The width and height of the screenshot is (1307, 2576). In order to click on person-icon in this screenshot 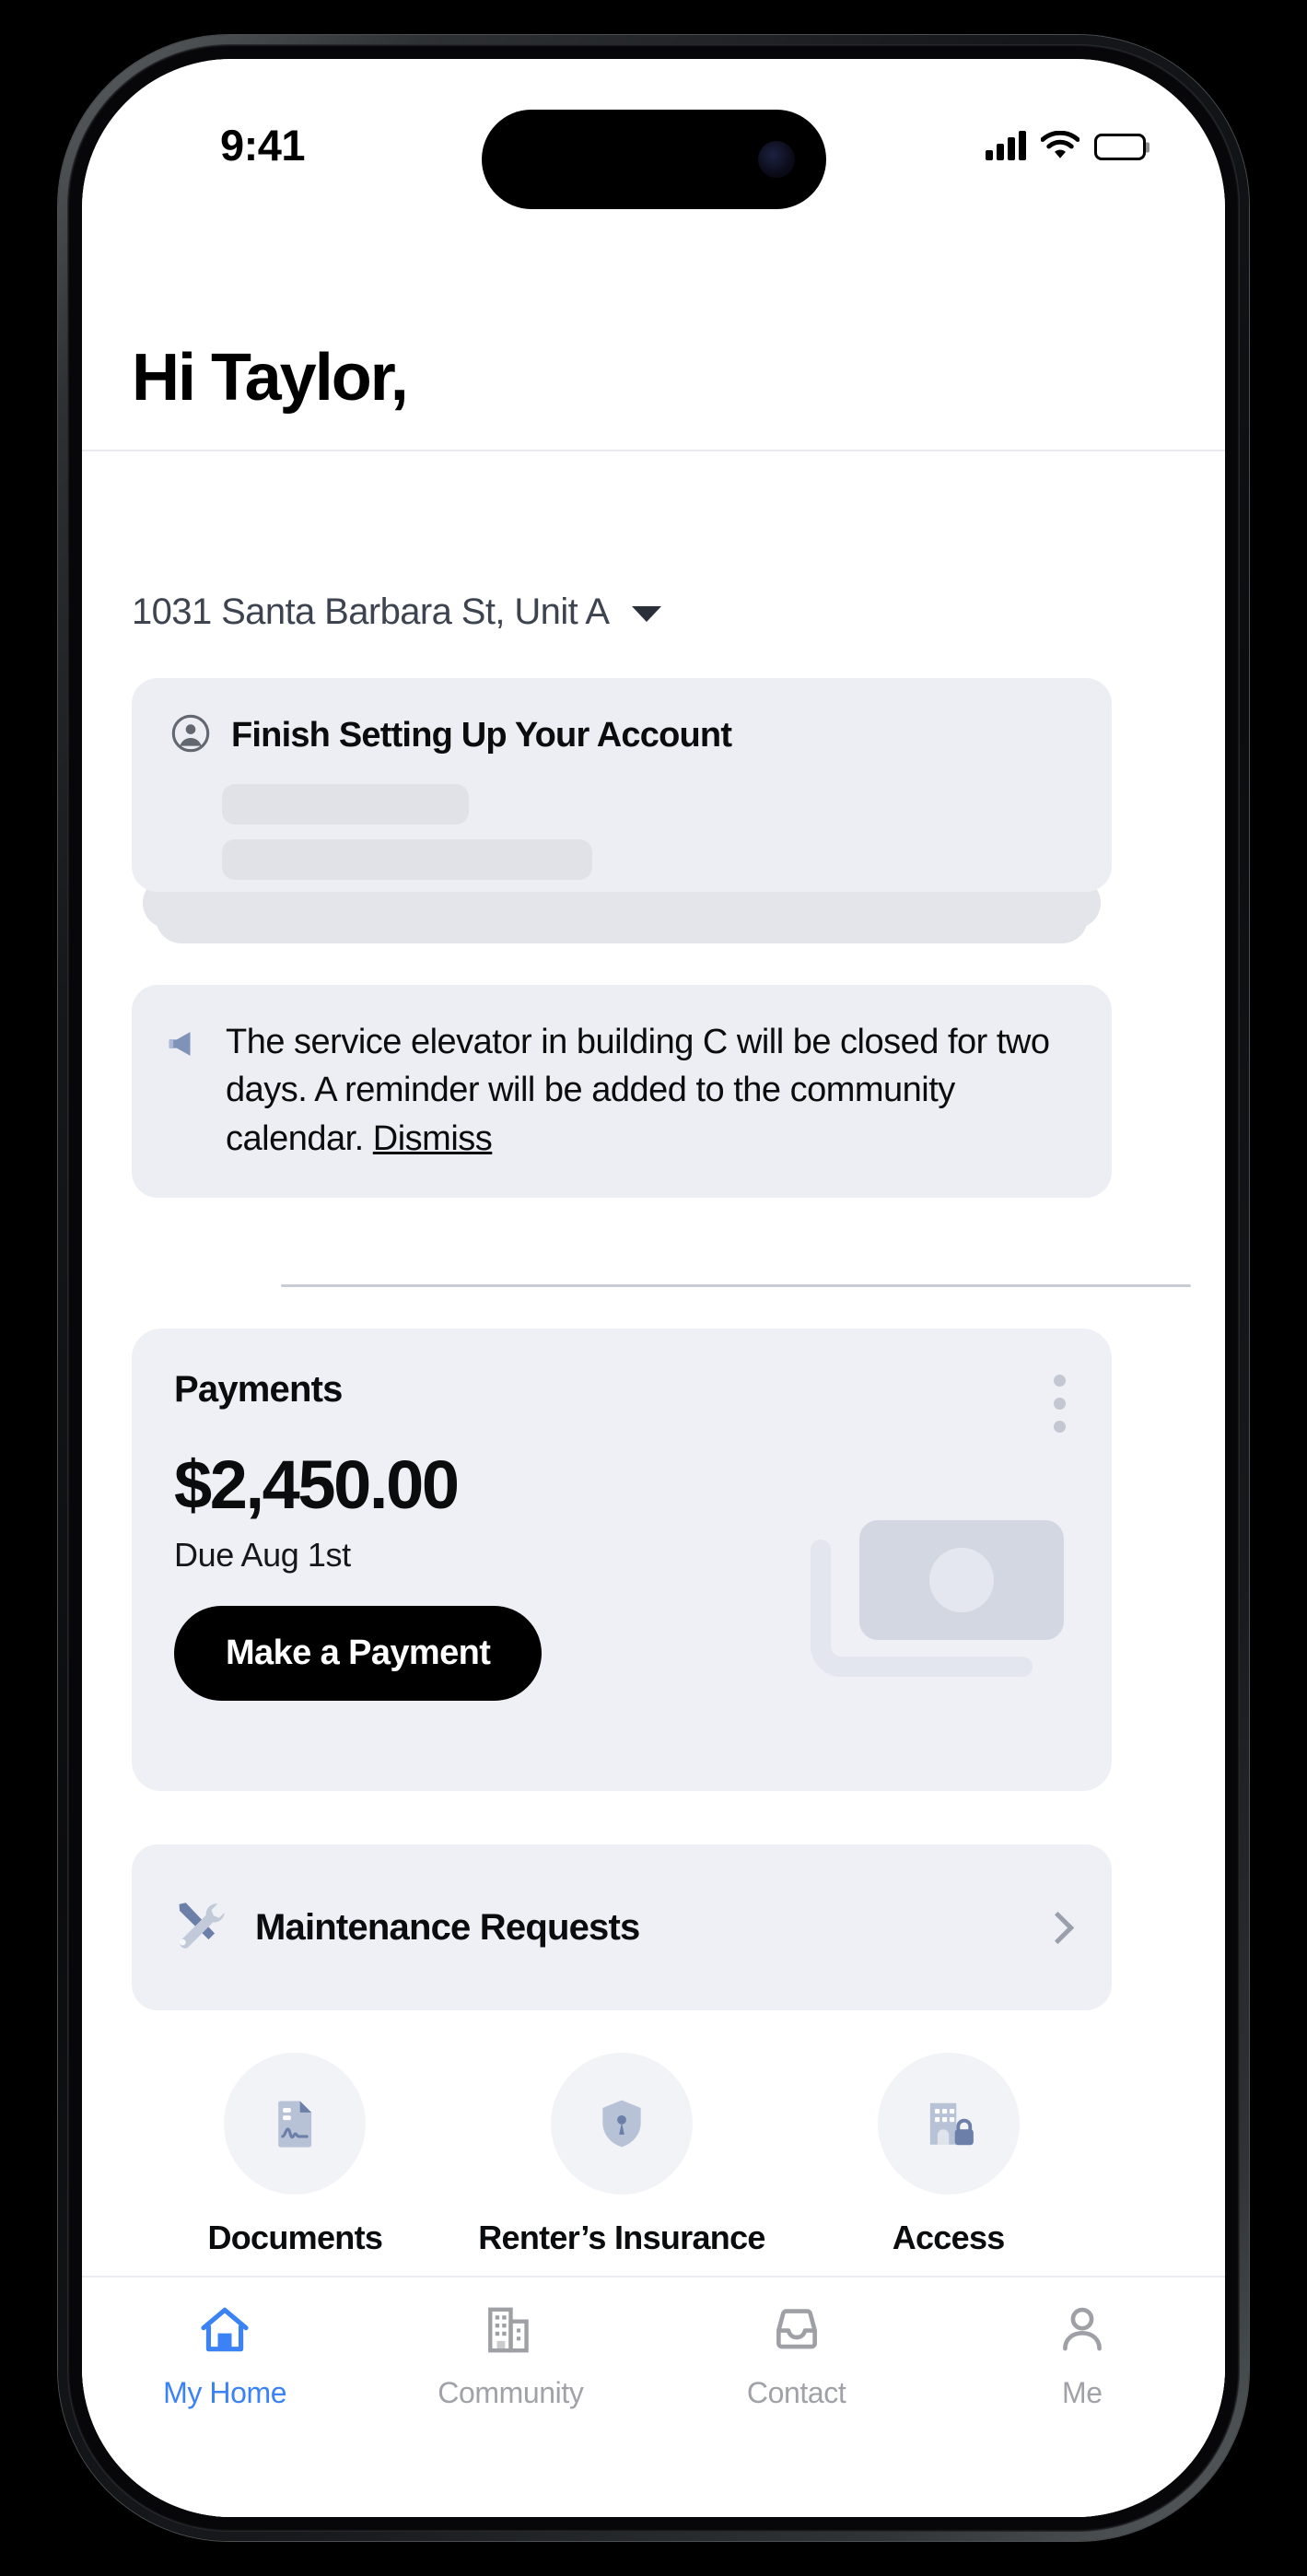, I will do `click(1083, 2332)`.